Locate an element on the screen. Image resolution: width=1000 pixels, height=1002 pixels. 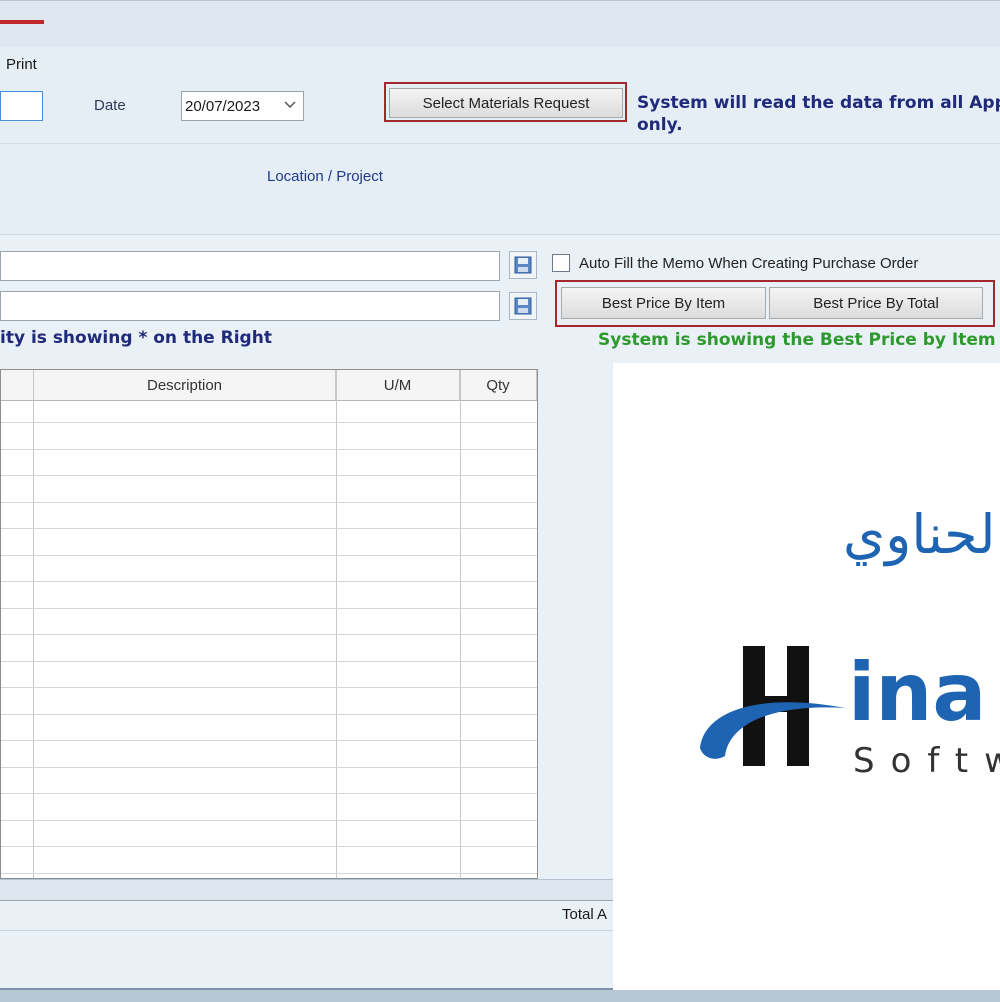
select-materials-request-button: Select Materials Request is located at coordinates (506, 103).